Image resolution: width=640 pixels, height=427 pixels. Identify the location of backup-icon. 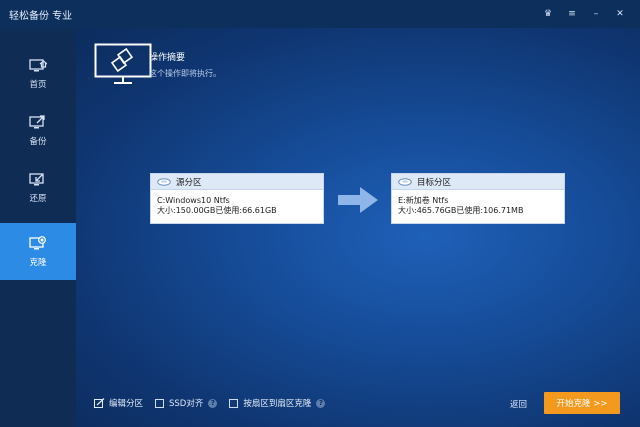
(37, 121).